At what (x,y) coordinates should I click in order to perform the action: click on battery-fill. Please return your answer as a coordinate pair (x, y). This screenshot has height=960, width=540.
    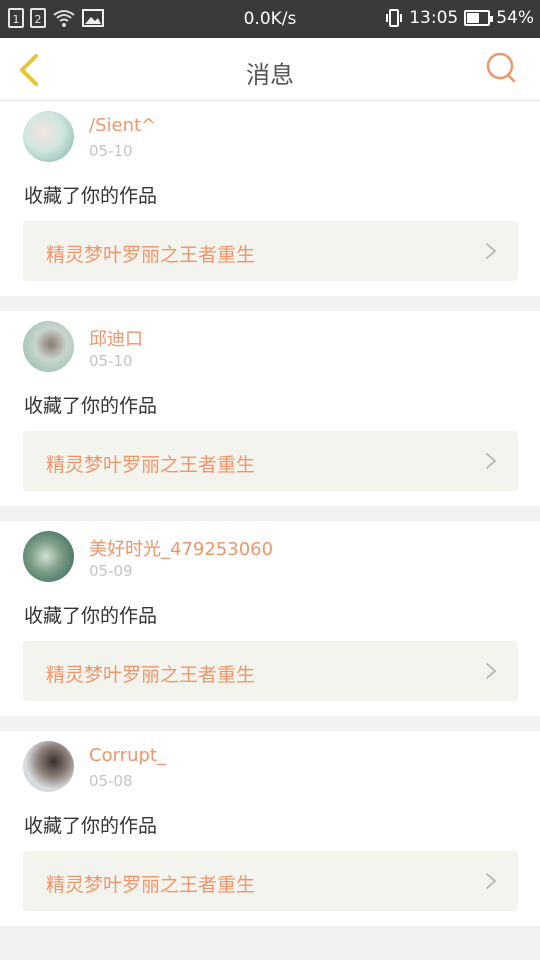
    Looking at the image, I should click on (473, 18).